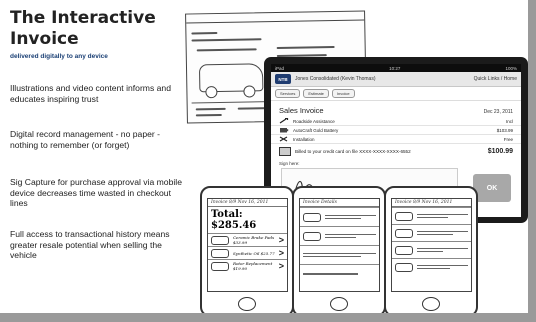 The image size is (536, 322). I want to click on phone-row: Synthetic Oil $25.77 >, so click(247, 252).